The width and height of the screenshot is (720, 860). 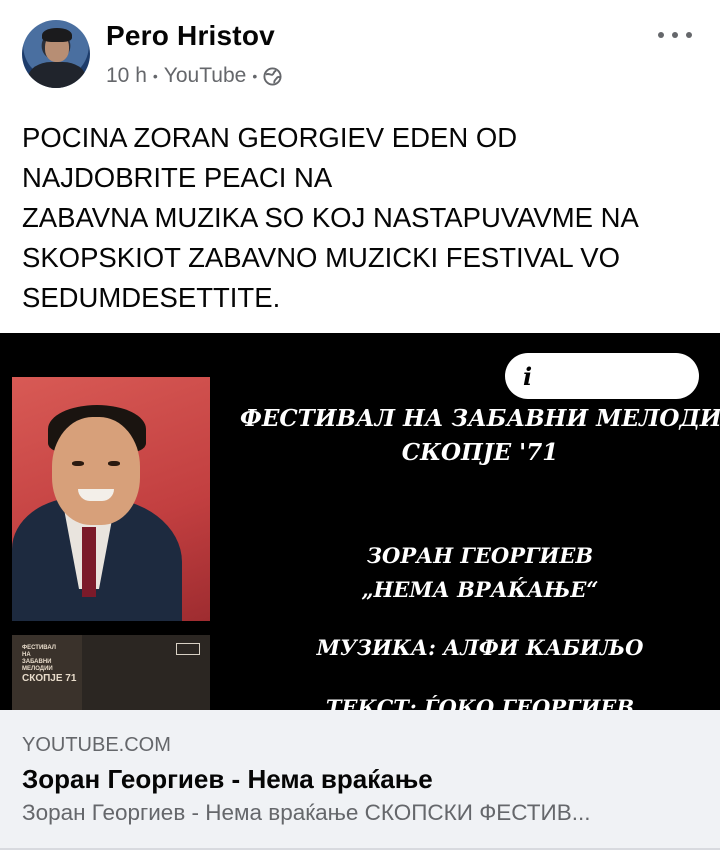 What do you see at coordinates (56, 54) in the screenshot?
I see `avatar` at bounding box center [56, 54].